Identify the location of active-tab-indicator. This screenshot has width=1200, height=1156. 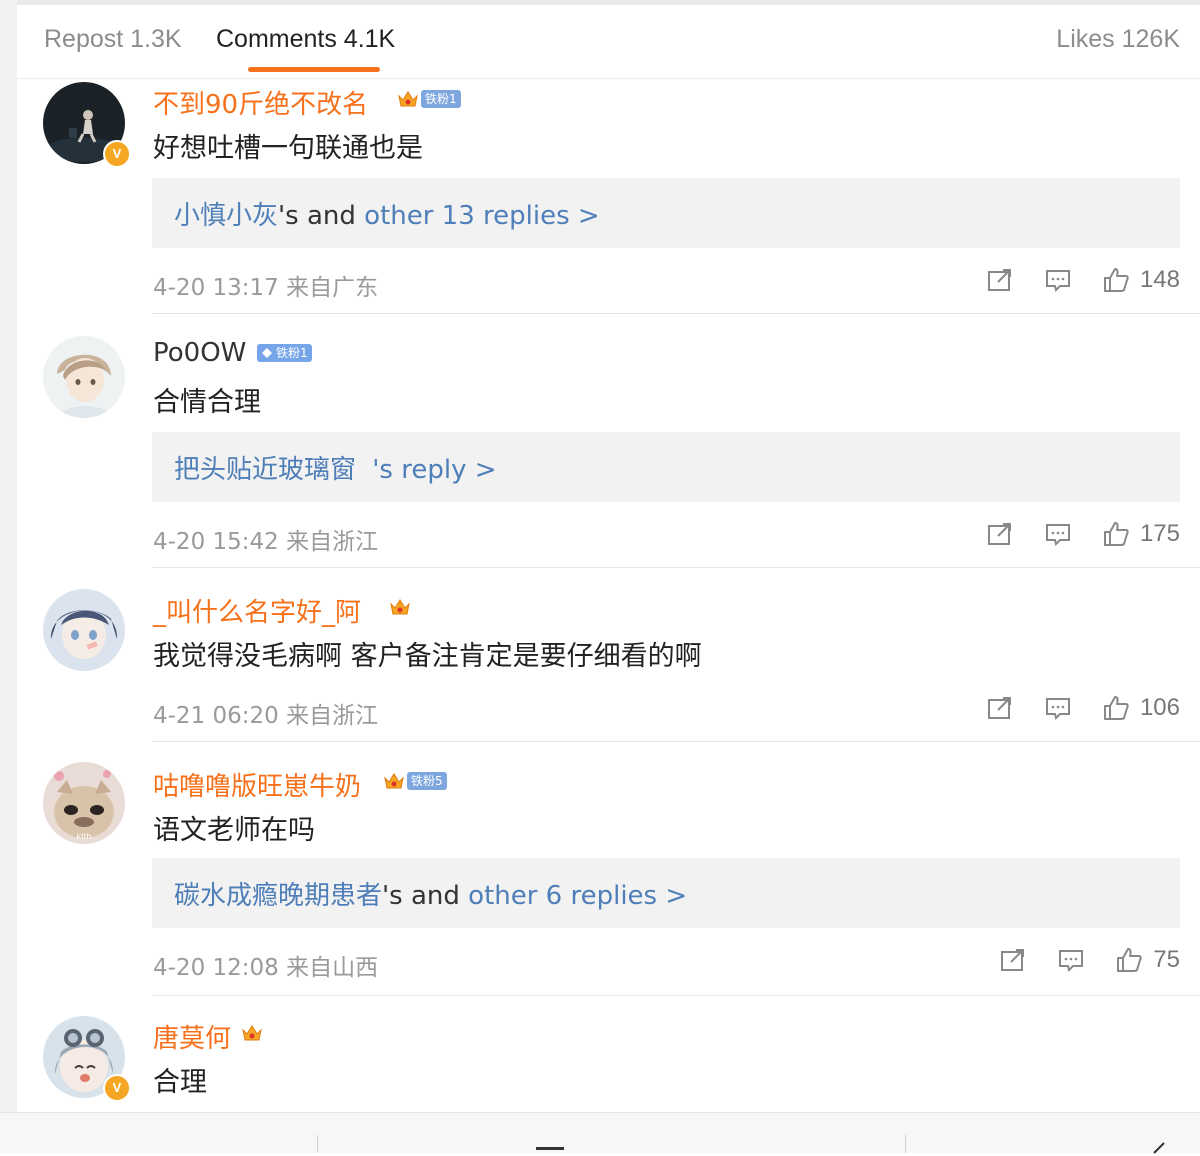
(314, 69).